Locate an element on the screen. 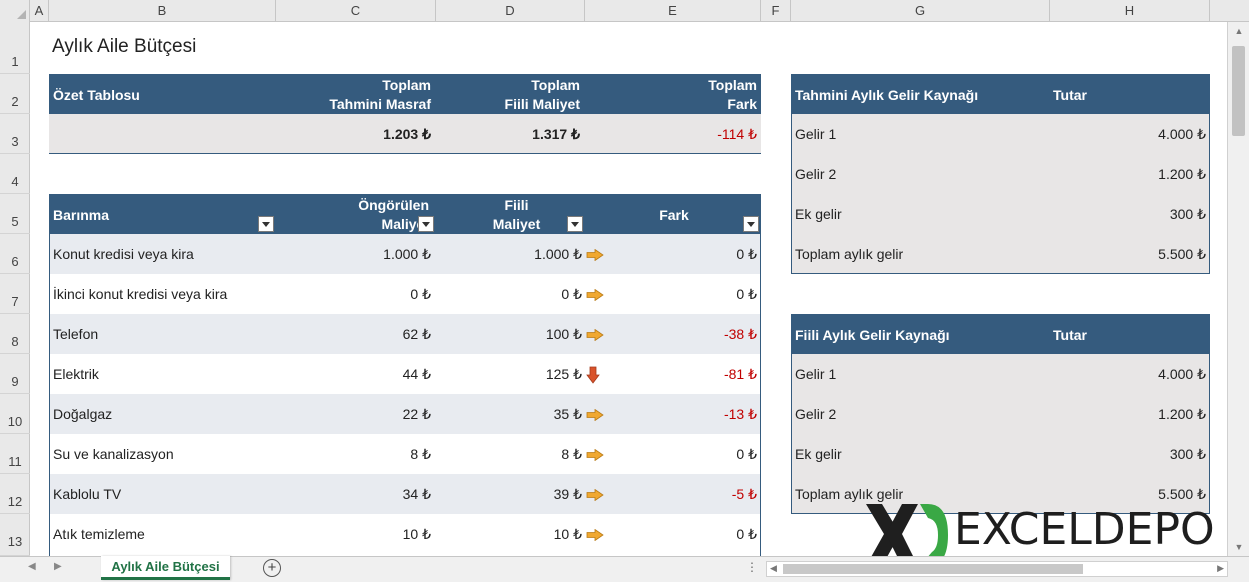  table-row: Kablolu TV 34 ₺ 39 ₺ -5 ₺ is located at coordinates (405, 494).